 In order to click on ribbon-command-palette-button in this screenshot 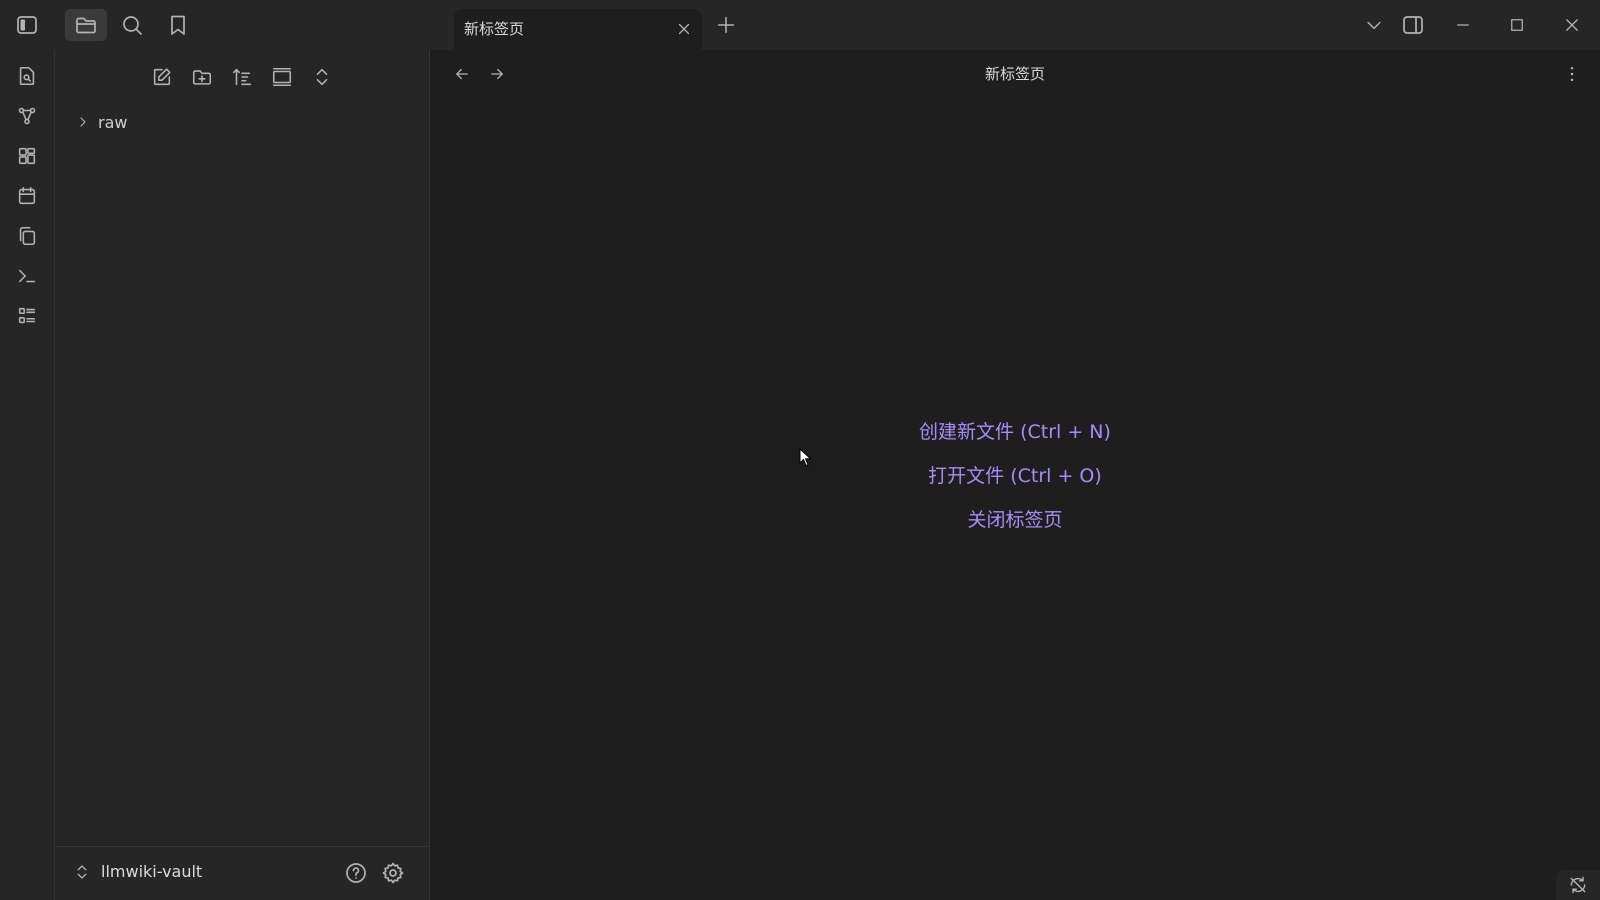, I will do `click(27, 276)`.